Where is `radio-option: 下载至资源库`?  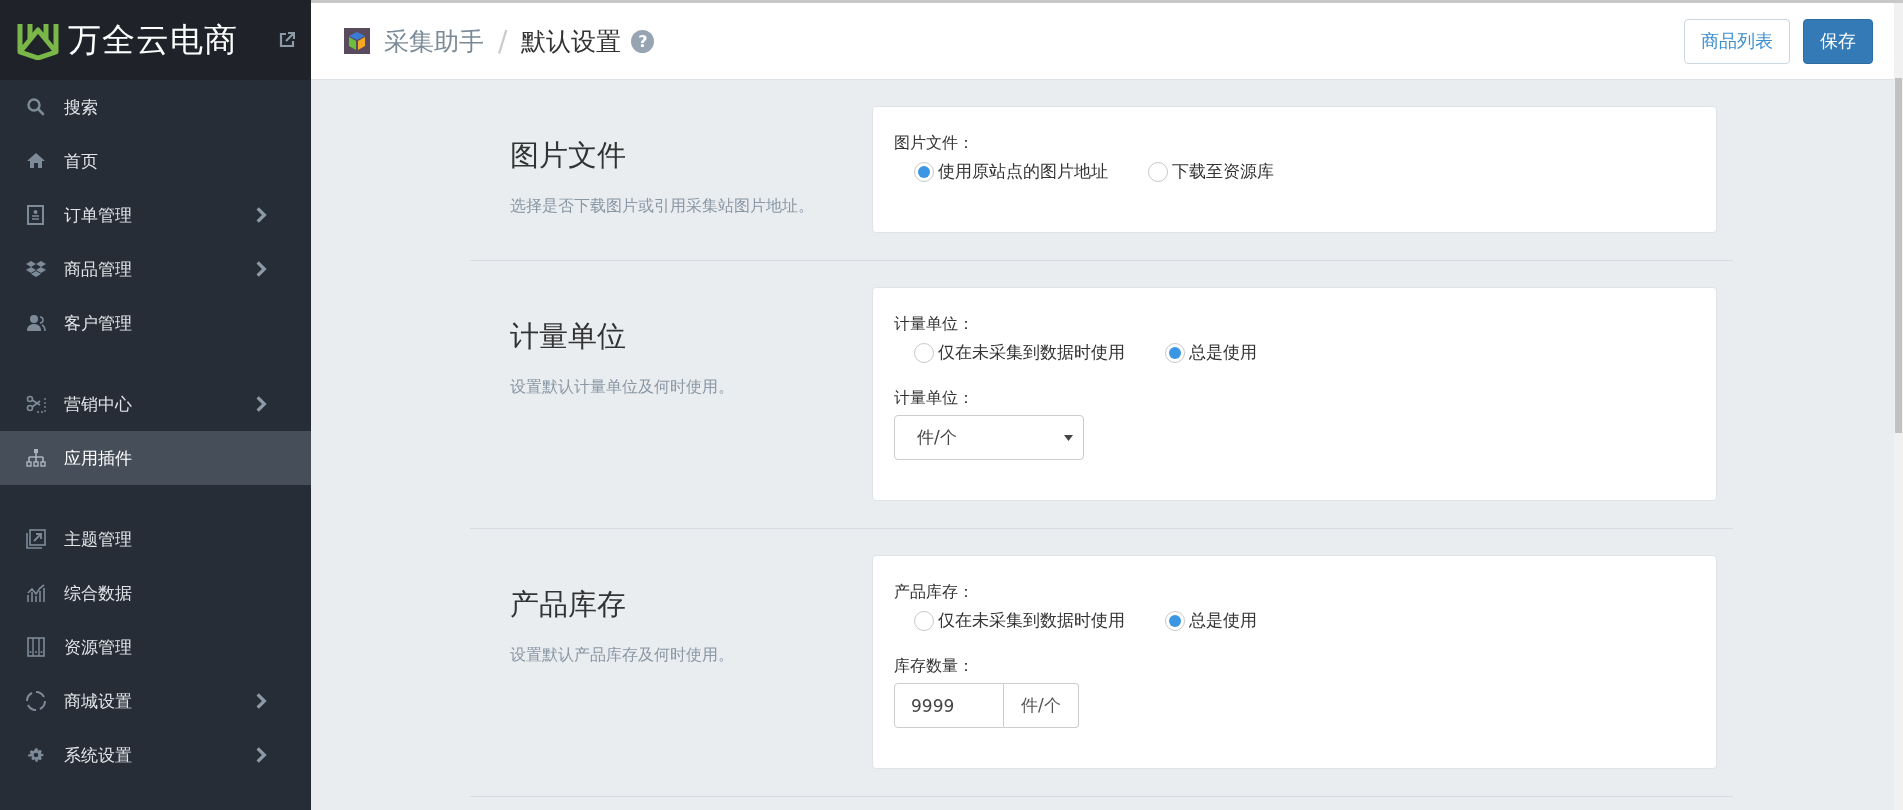 radio-option: 下载至资源库 is located at coordinates (1211, 171).